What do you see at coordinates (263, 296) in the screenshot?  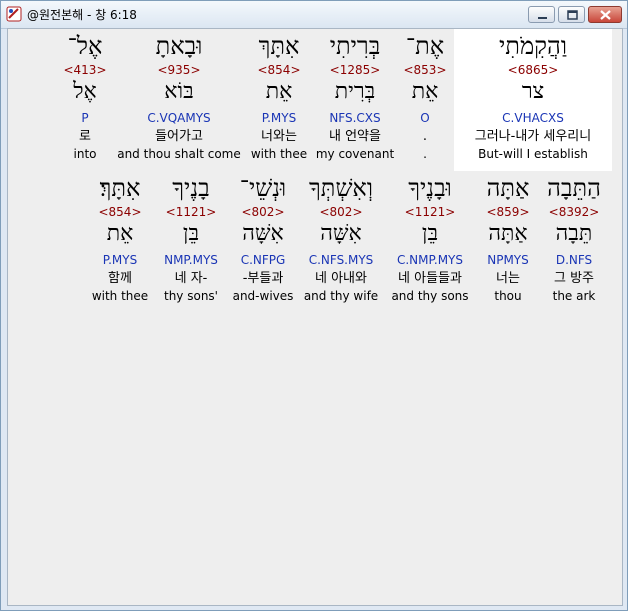 I see `english-gloss: and-wives` at bounding box center [263, 296].